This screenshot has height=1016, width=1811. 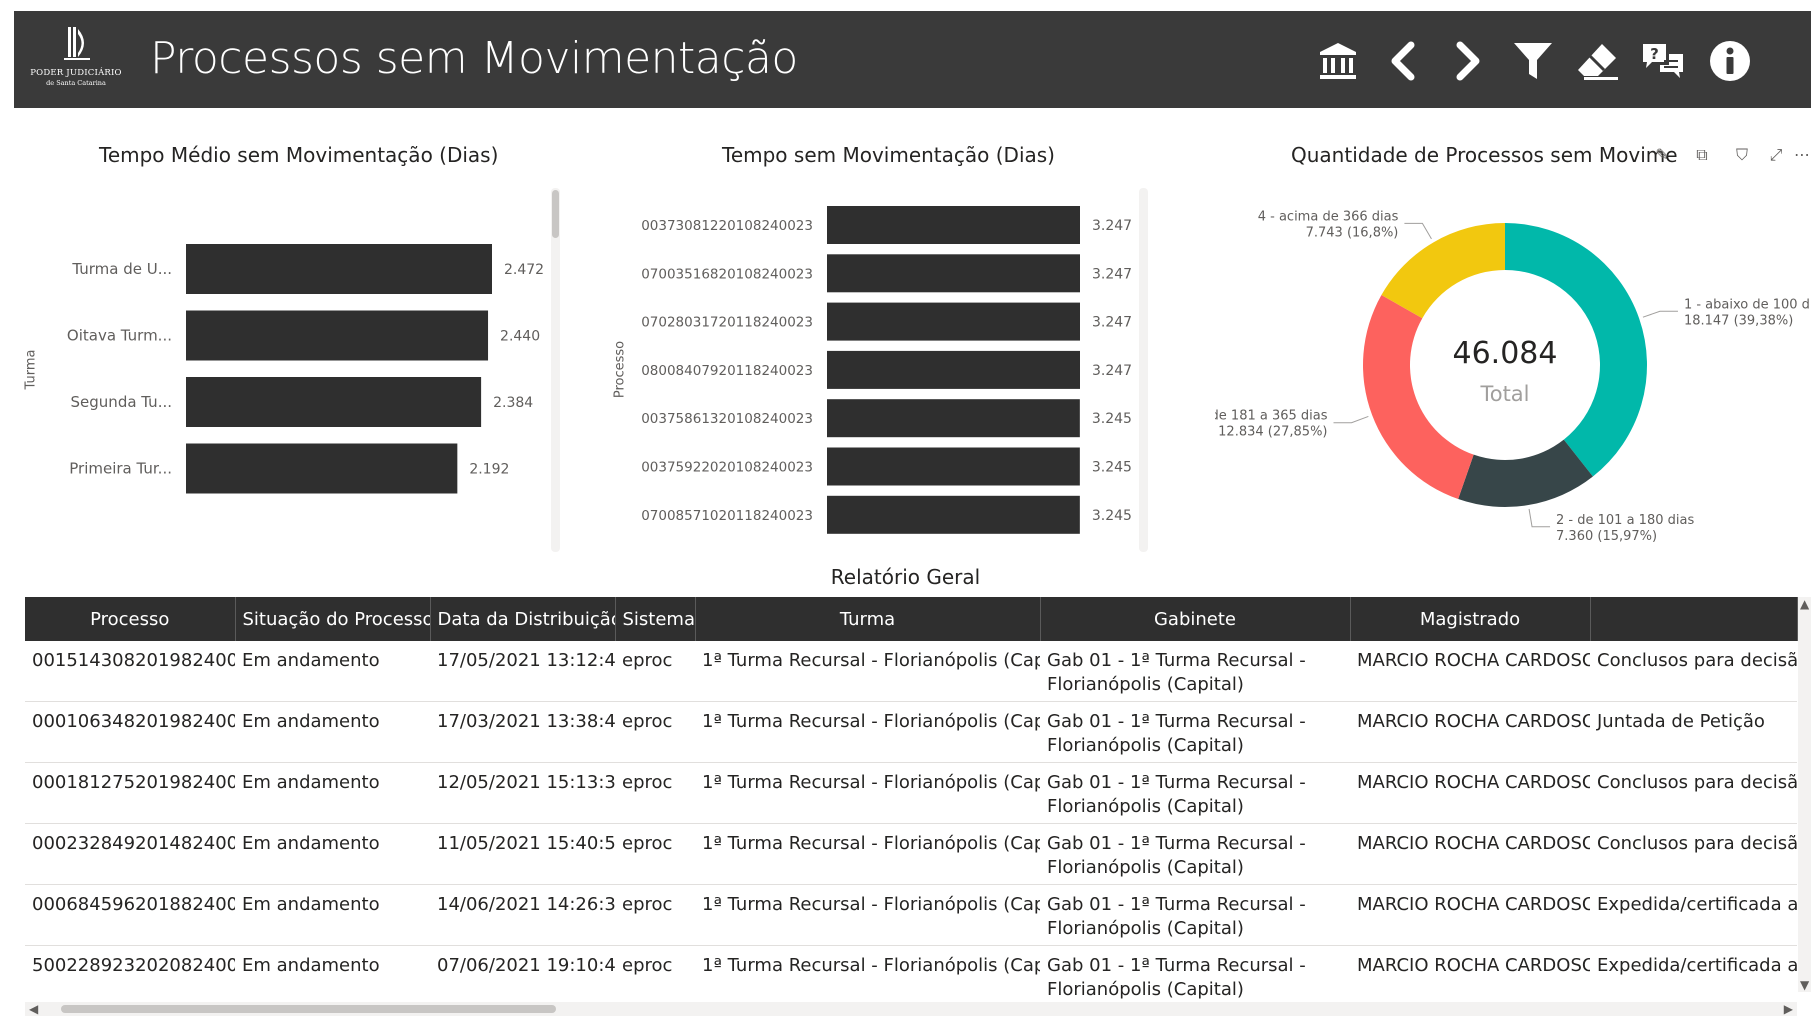 I want to click on column-header-turma: Turma, so click(x=868, y=619).